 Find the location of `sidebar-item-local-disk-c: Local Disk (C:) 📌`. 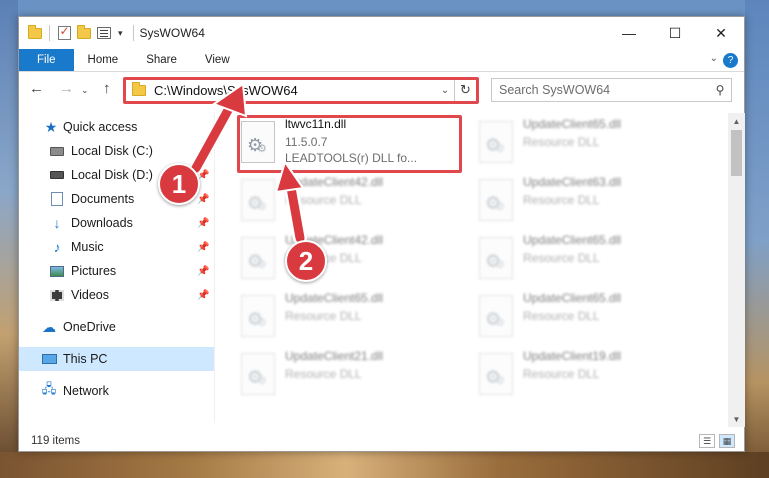

sidebar-item-local-disk-c: Local Disk (C:) 📌 is located at coordinates (116, 151).